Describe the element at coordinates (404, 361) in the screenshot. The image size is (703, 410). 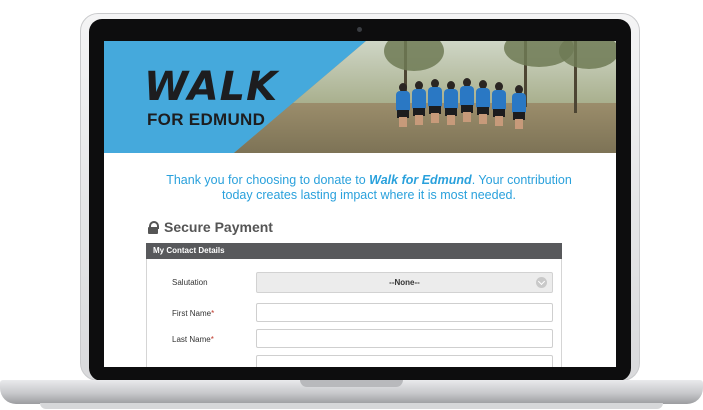
I see `next-field-partial` at that location.